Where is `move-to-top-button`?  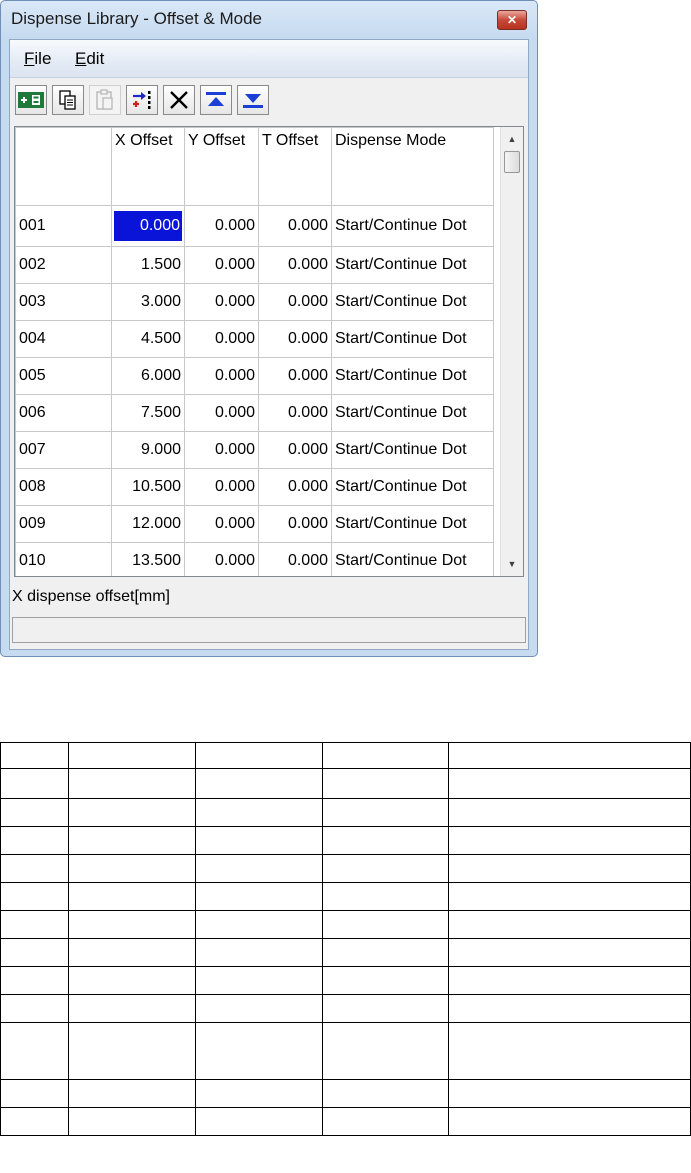 move-to-top-button is located at coordinates (216, 100).